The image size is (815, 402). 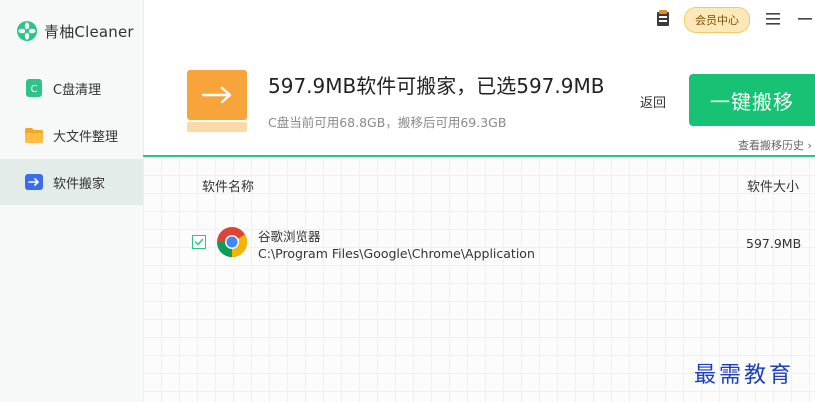 What do you see at coordinates (774, 243) in the screenshot?
I see `app-size: 597.9MB` at bounding box center [774, 243].